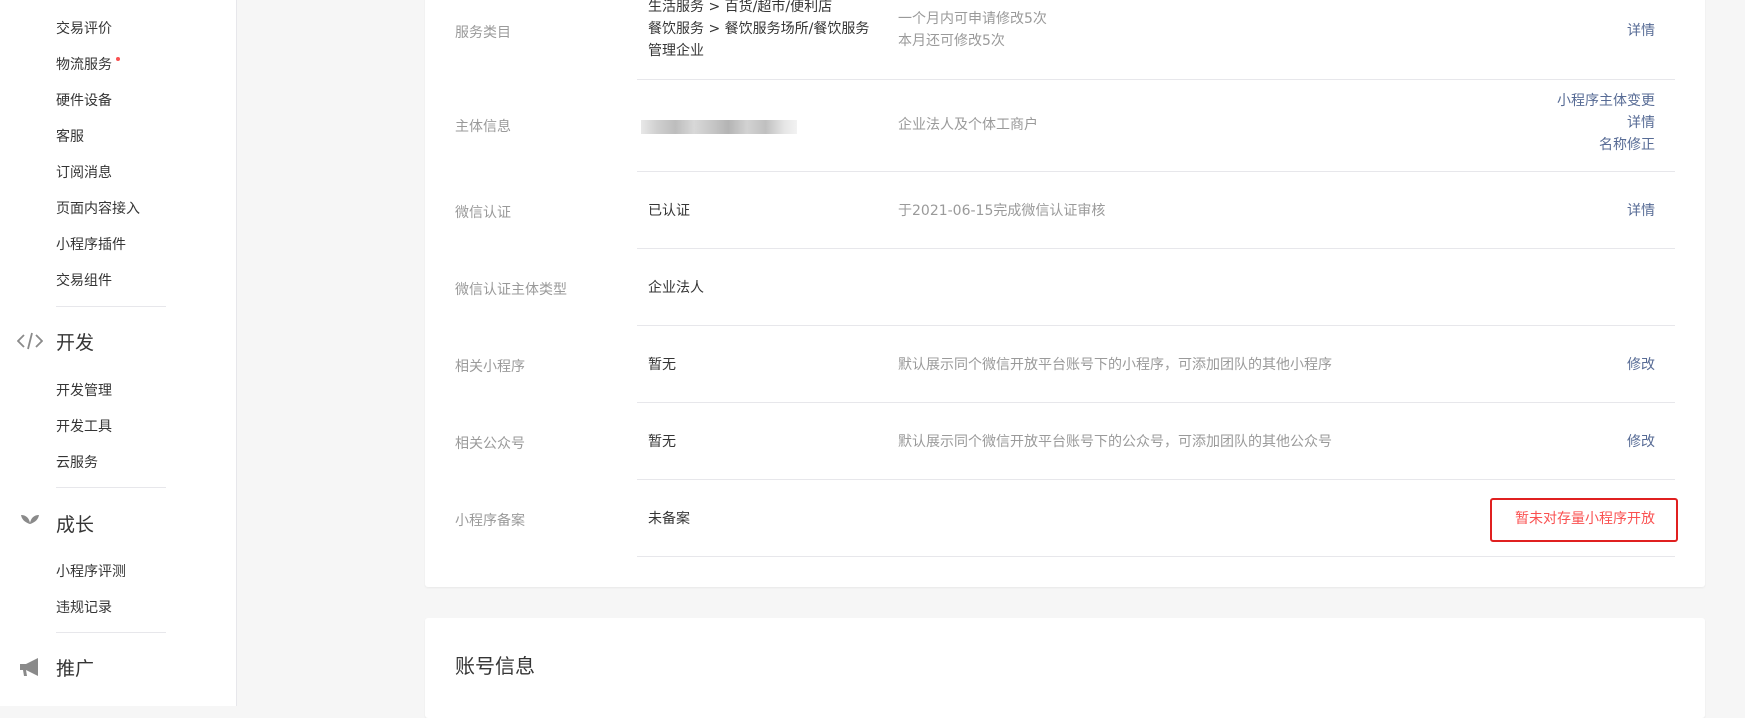  What do you see at coordinates (669, 519) in the screenshot?
I see `filing-status: 未备案` at bounding box center [669, 519].